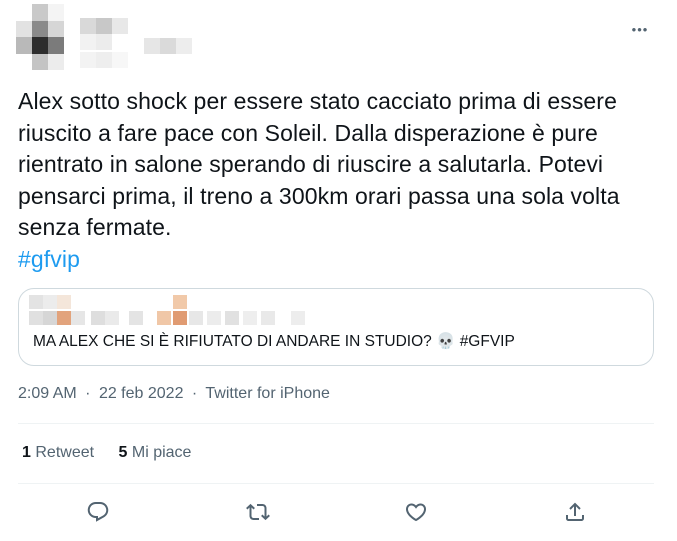 This screenshot has height=541, width=677. I want to click on likes-stat: 5 Mi piace, so click(155, 452).